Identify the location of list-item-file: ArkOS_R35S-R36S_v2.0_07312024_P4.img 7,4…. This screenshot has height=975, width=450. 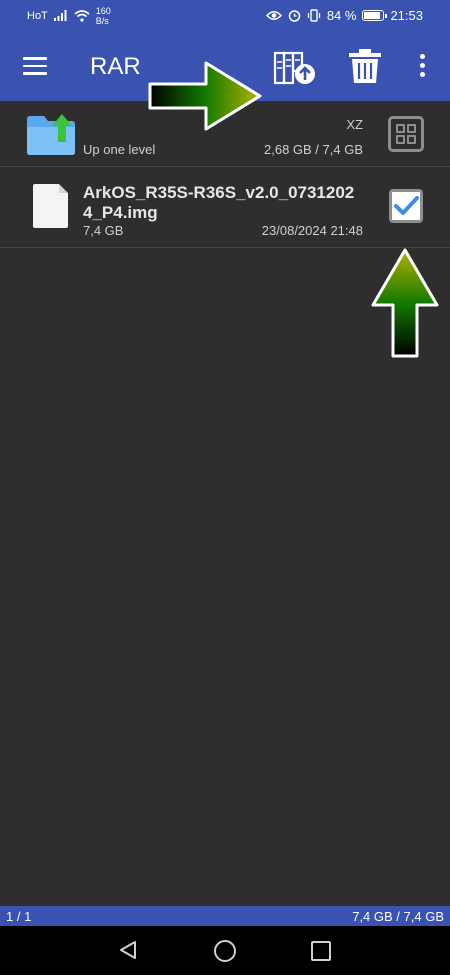
(225, 207).